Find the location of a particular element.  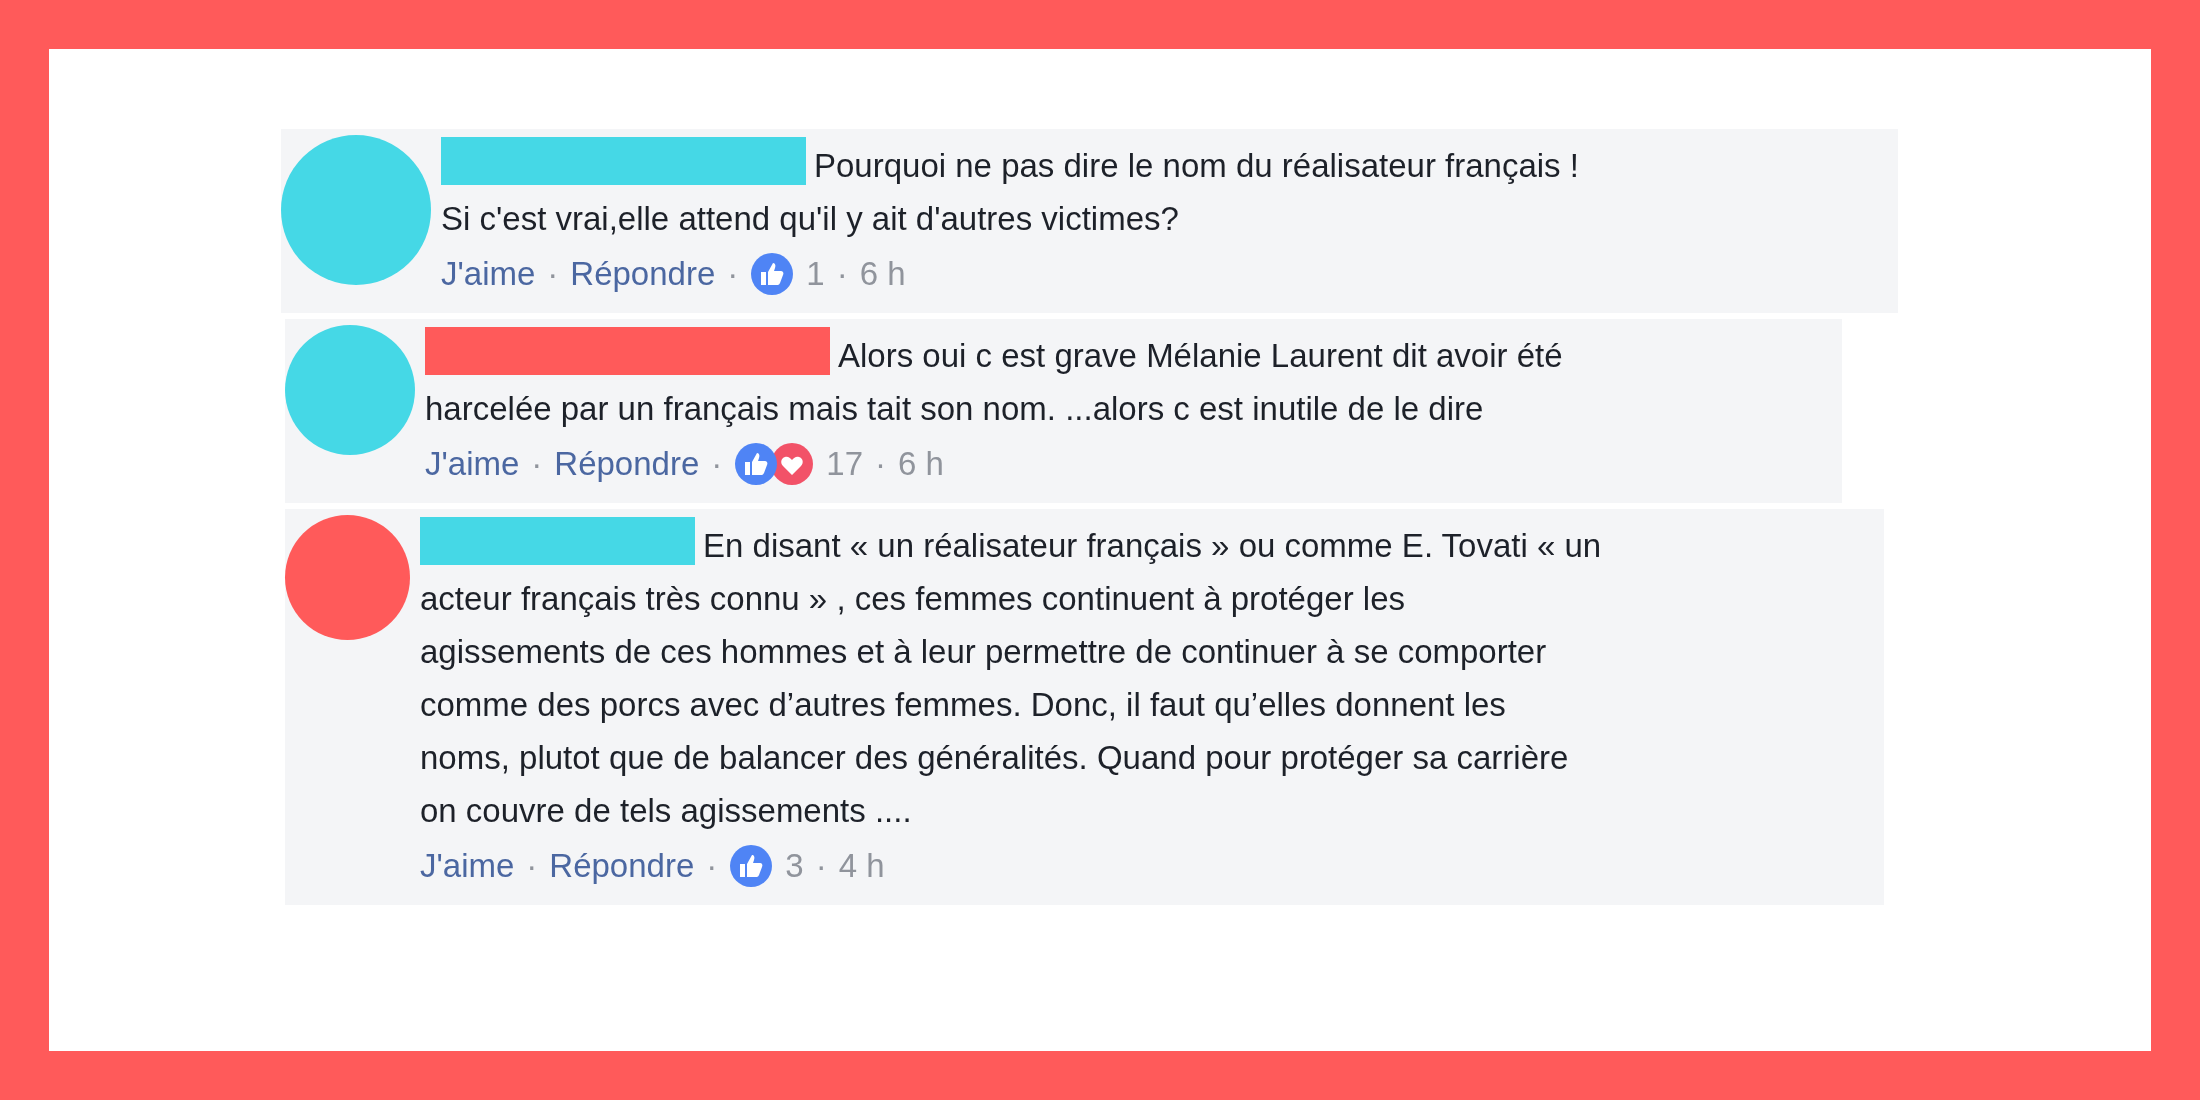

comment-text: Pourquoi ne pas dire le nom du réalisateur français ! Si c'est vrai,elle attend qu'il y ait d'autres victimes? is located at coordinates (1010, 191).